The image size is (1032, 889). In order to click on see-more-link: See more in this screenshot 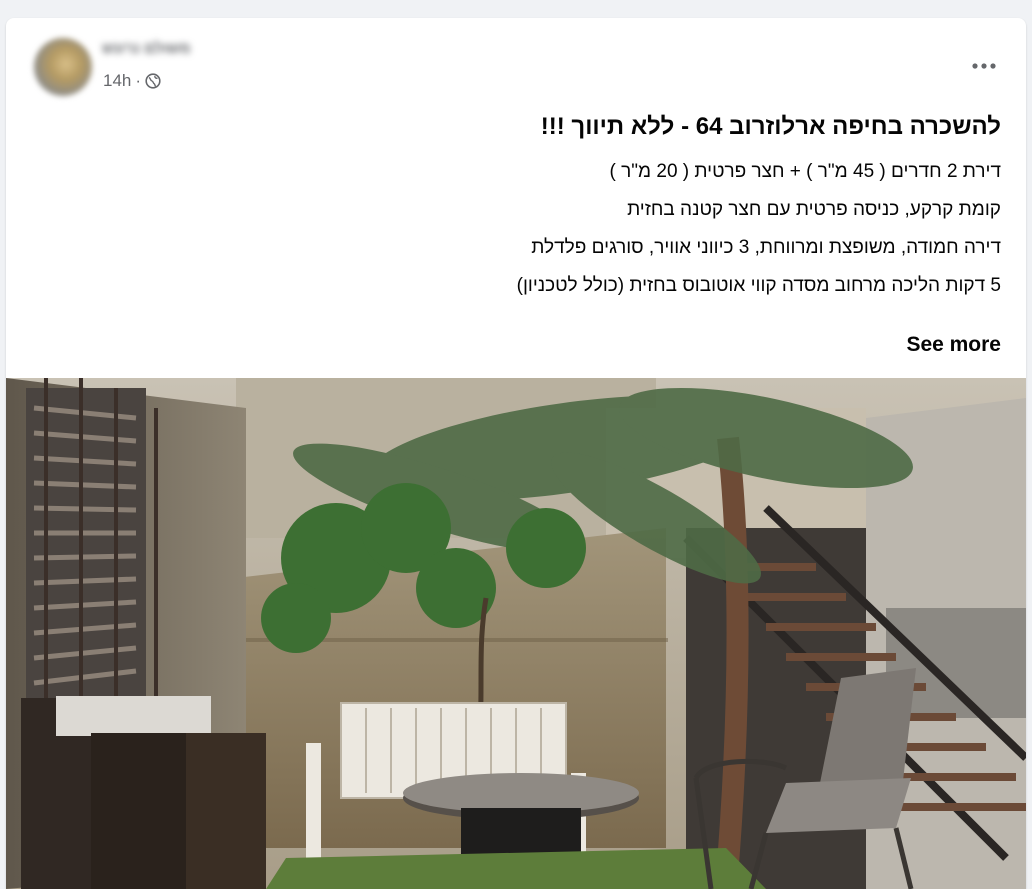, I will do `click(953, 345)`.